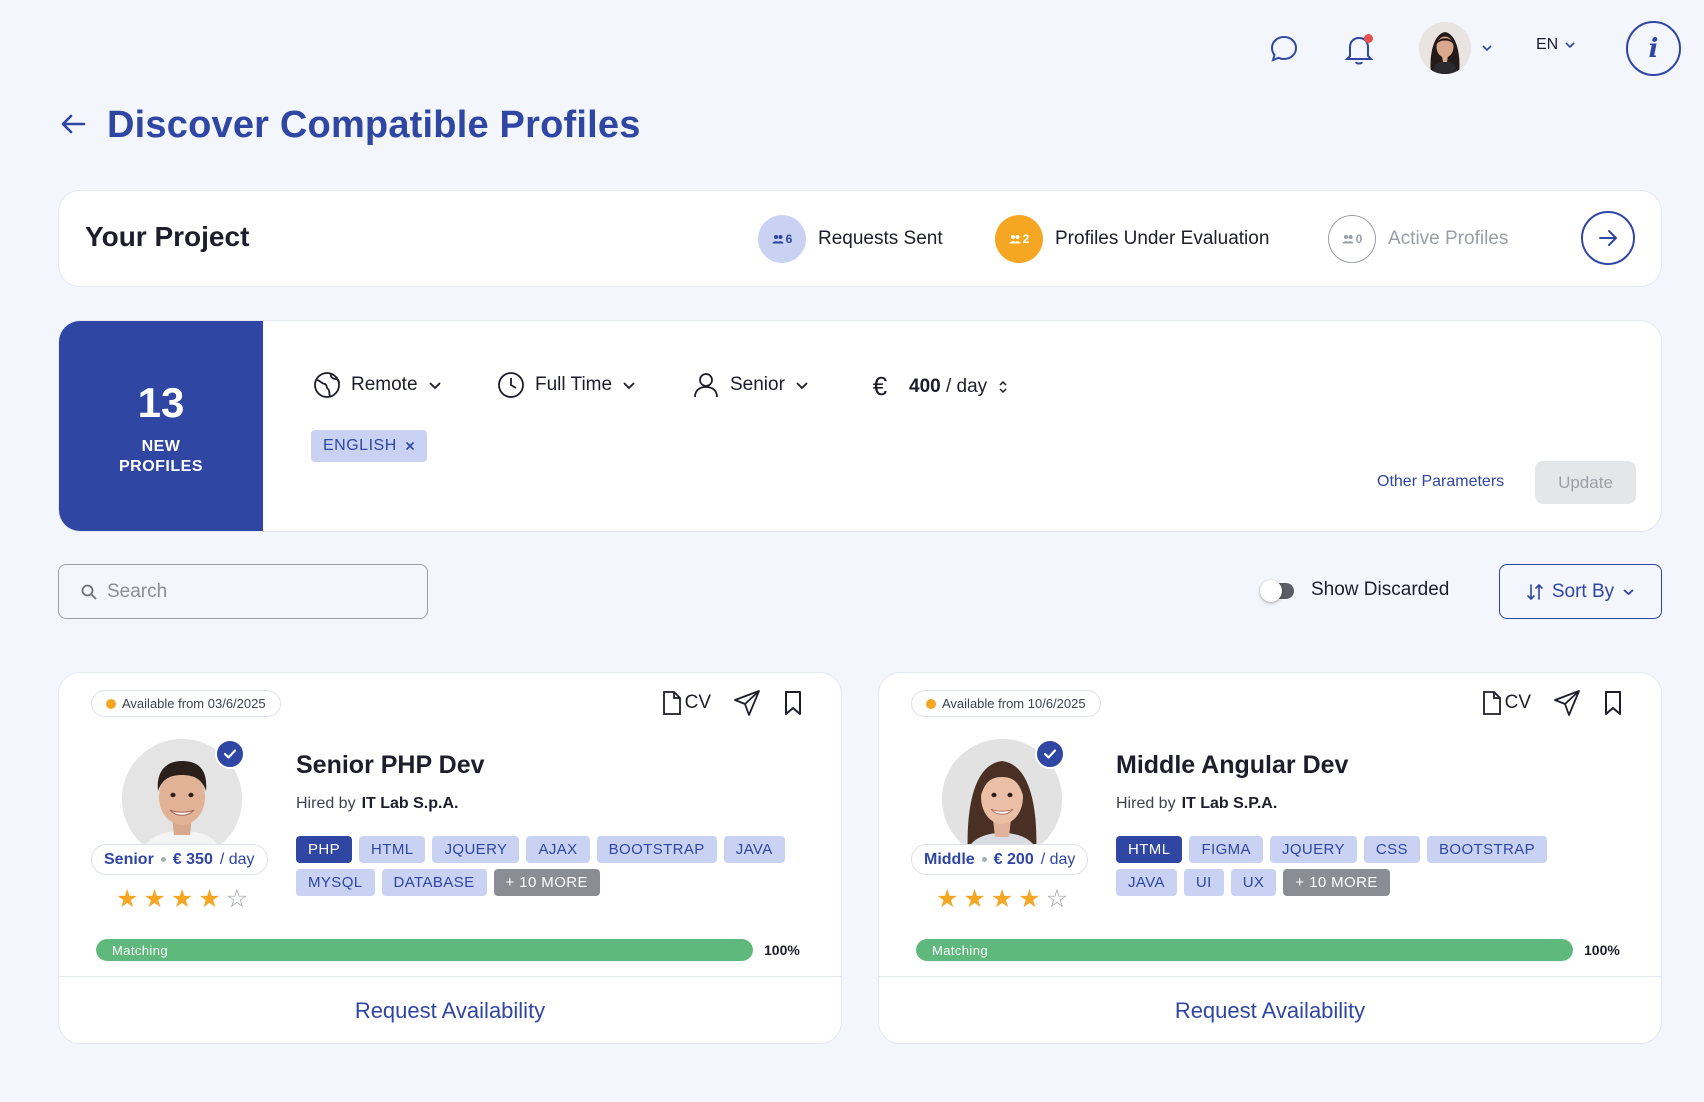  I want to click on project-next-button, so click(1608, 238).